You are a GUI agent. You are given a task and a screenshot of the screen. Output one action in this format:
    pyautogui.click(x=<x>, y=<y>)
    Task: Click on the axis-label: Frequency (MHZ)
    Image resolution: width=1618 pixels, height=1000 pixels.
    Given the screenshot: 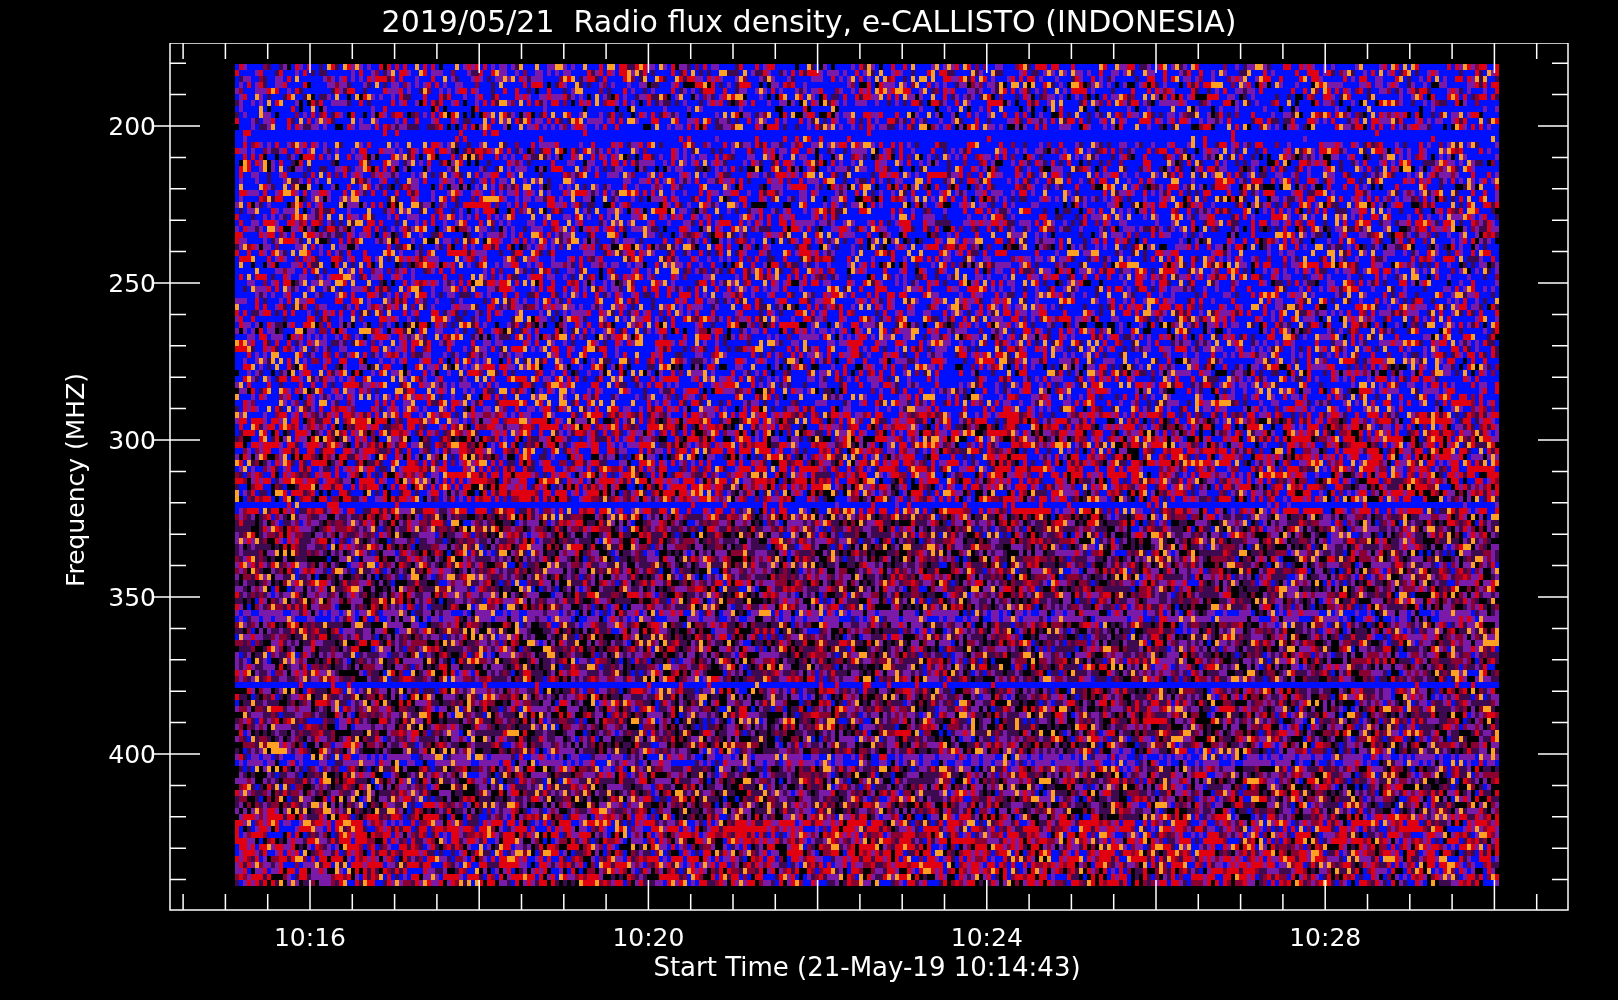 What is the action you would take?
    pyautogui.click(x=75, y=480)
    